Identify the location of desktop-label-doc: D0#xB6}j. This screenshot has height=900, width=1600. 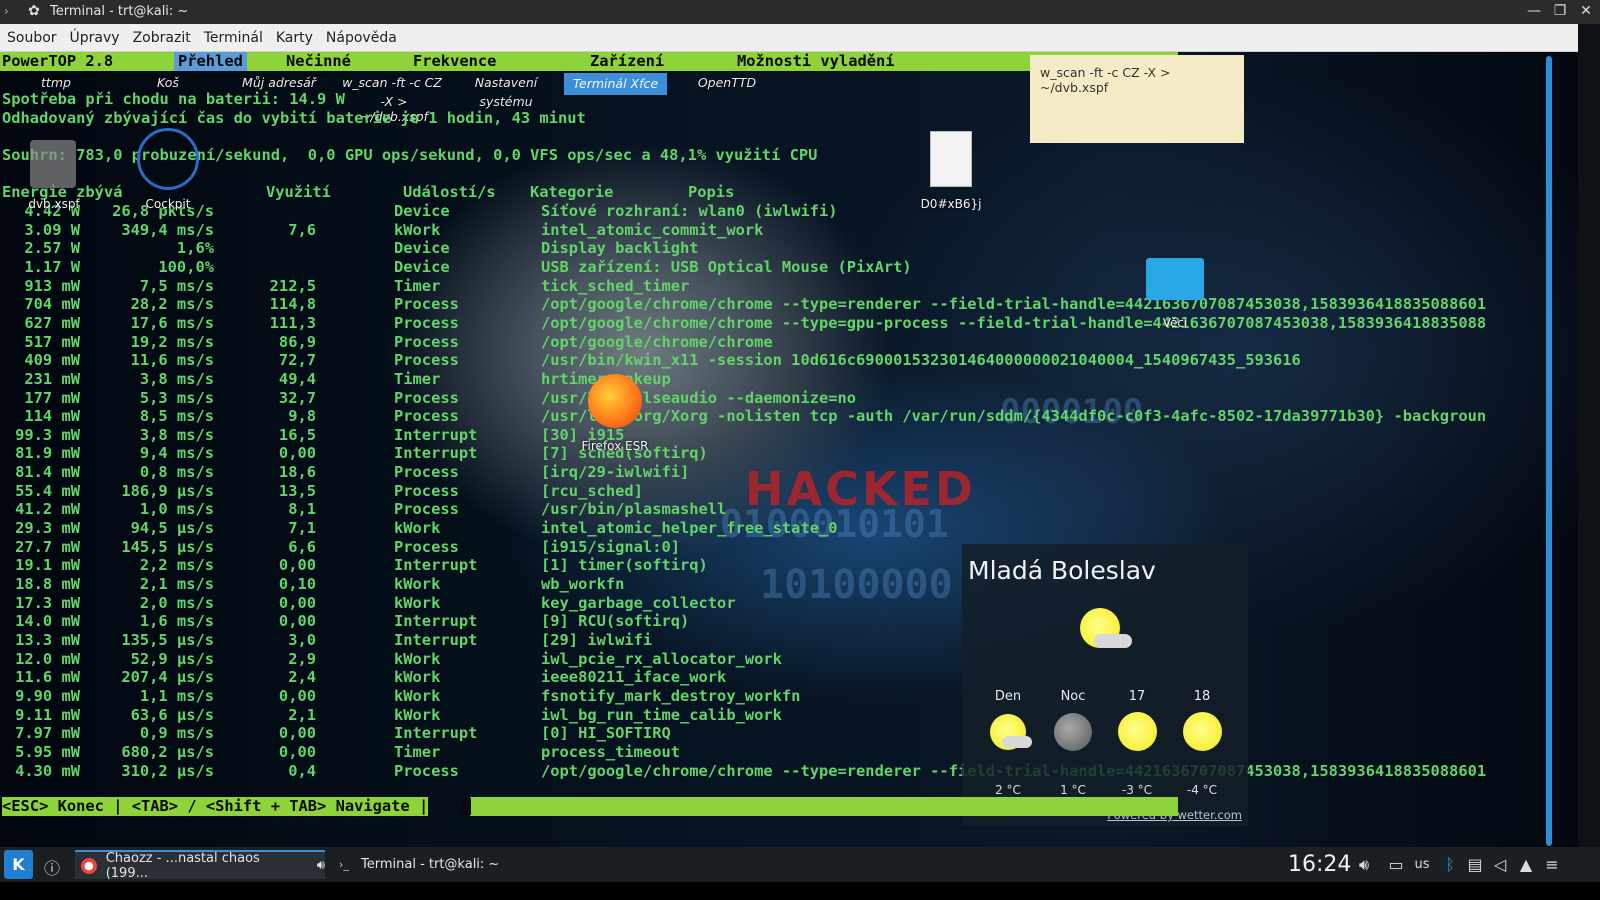
(951, 204).